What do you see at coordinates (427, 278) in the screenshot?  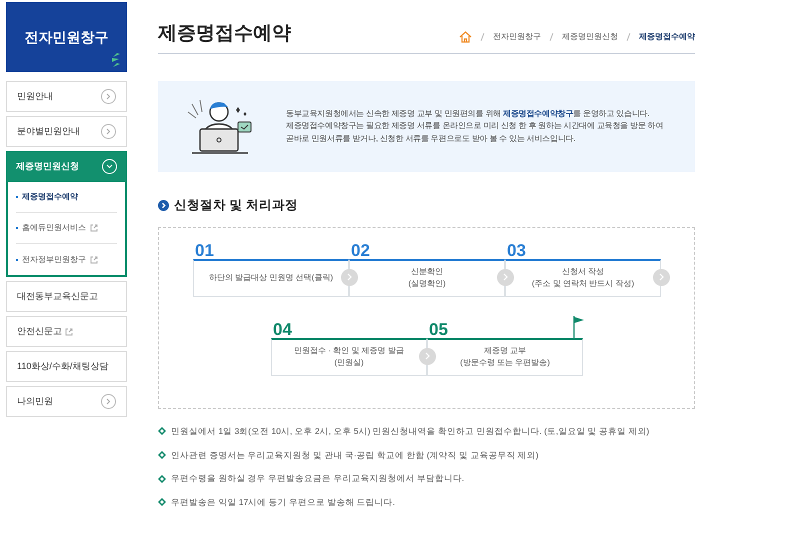 I see `step-text: 신분확인 (실명확인)` at bounding box center [427, 278].